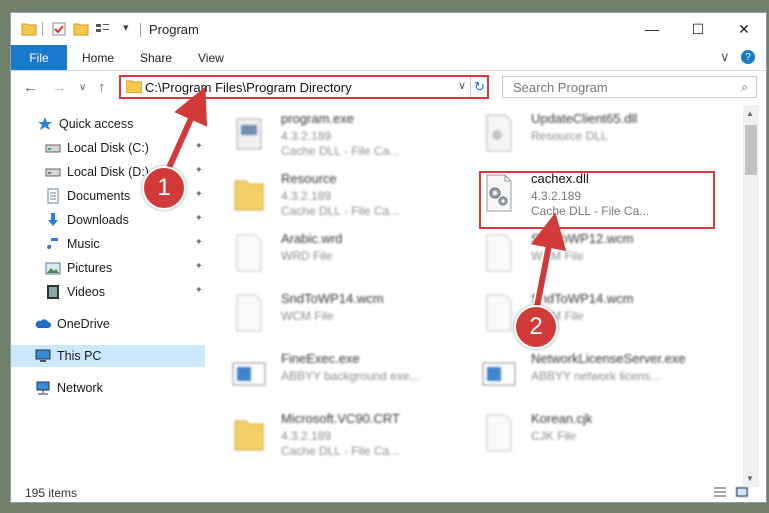  I want to click on sidebar-item-label: Network, so click(80, 388).